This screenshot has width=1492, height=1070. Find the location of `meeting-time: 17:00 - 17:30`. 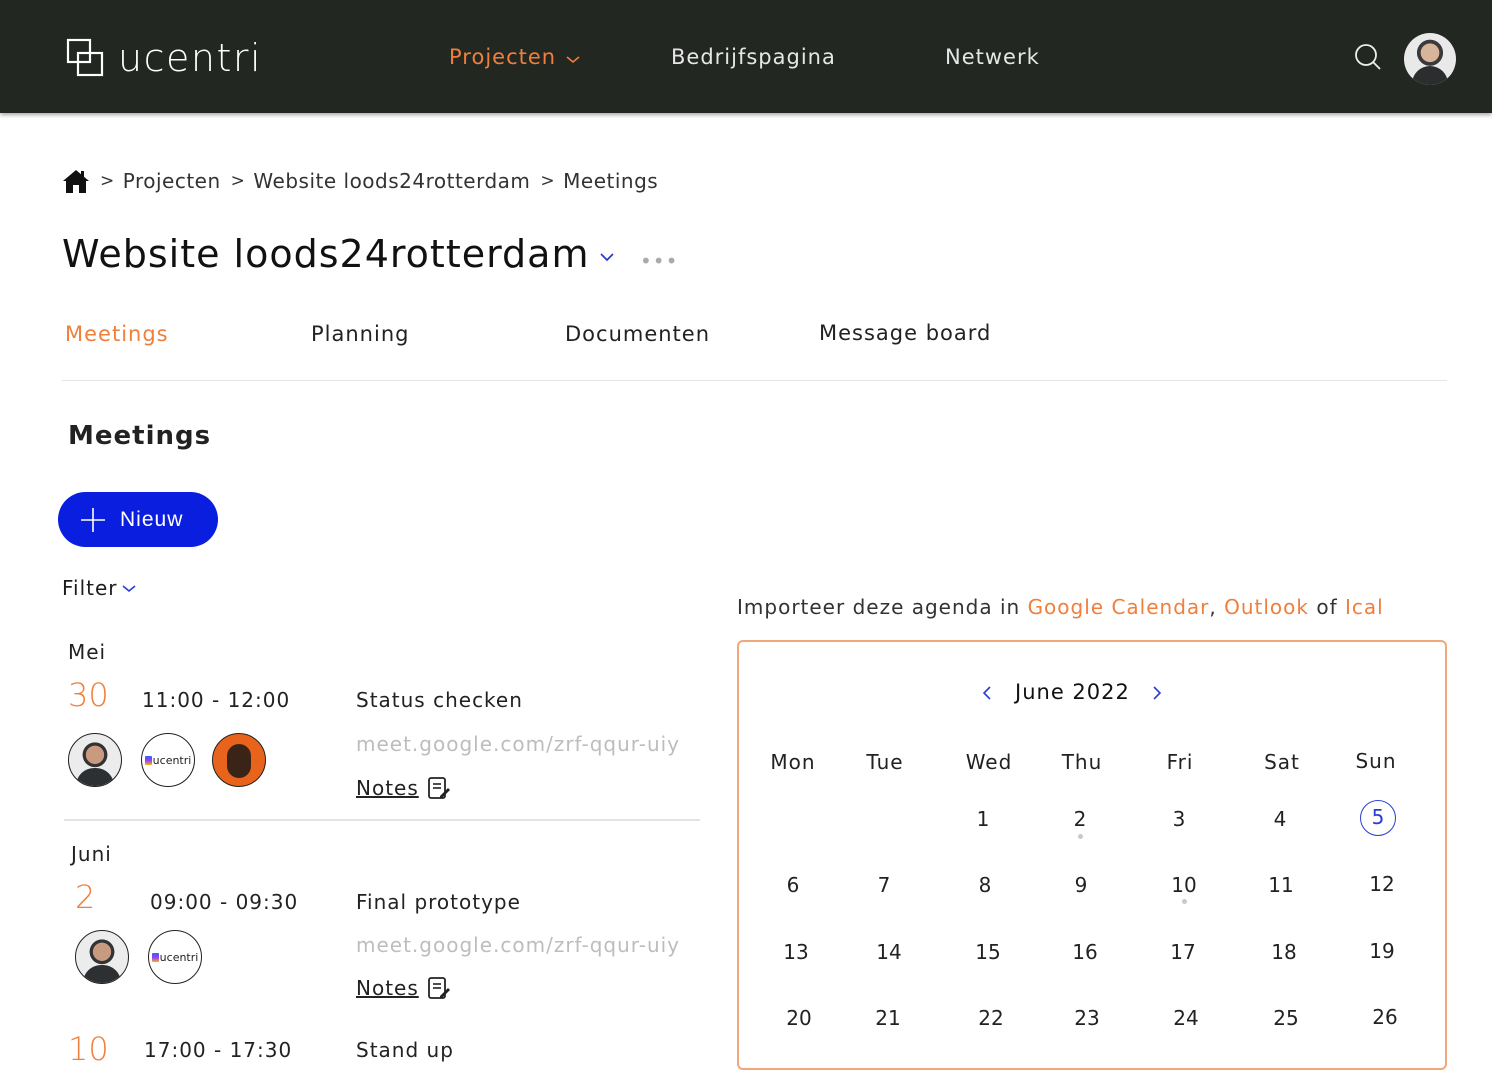

meeting-time: 17:00 - 17:30 is located at coordinates (218, 1050).